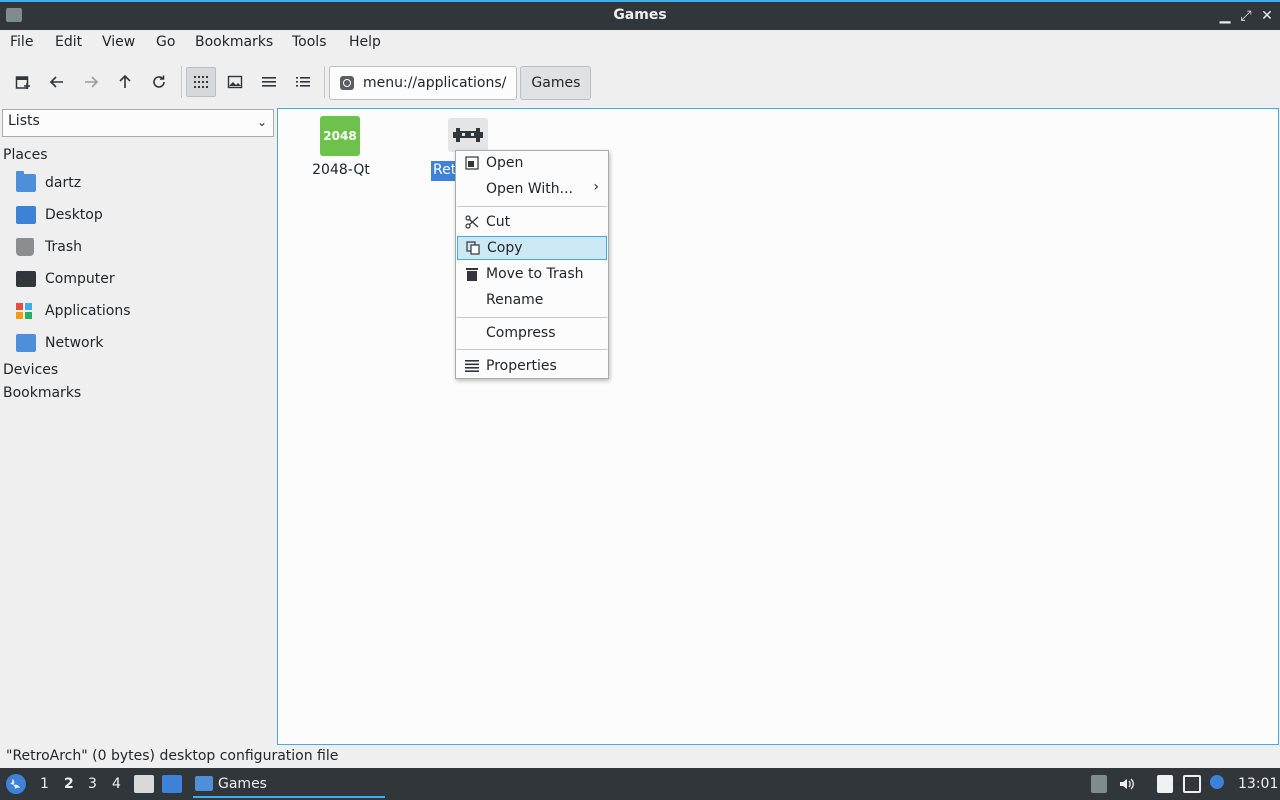 This screenshot has width=1280, height=800. I want to click on window-title: Games, so click(640, 15).